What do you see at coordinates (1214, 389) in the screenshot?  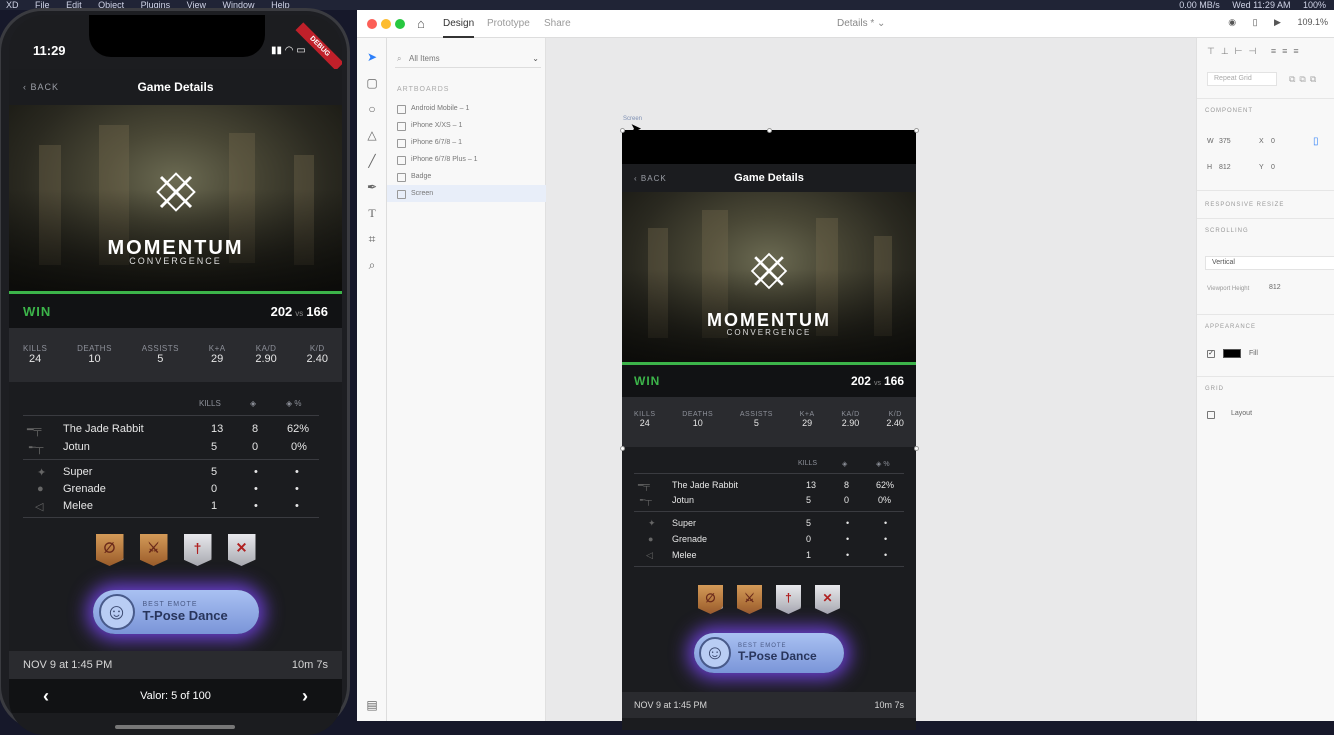 I see `grid-header: GRID` at bounding box center [1214, 389].